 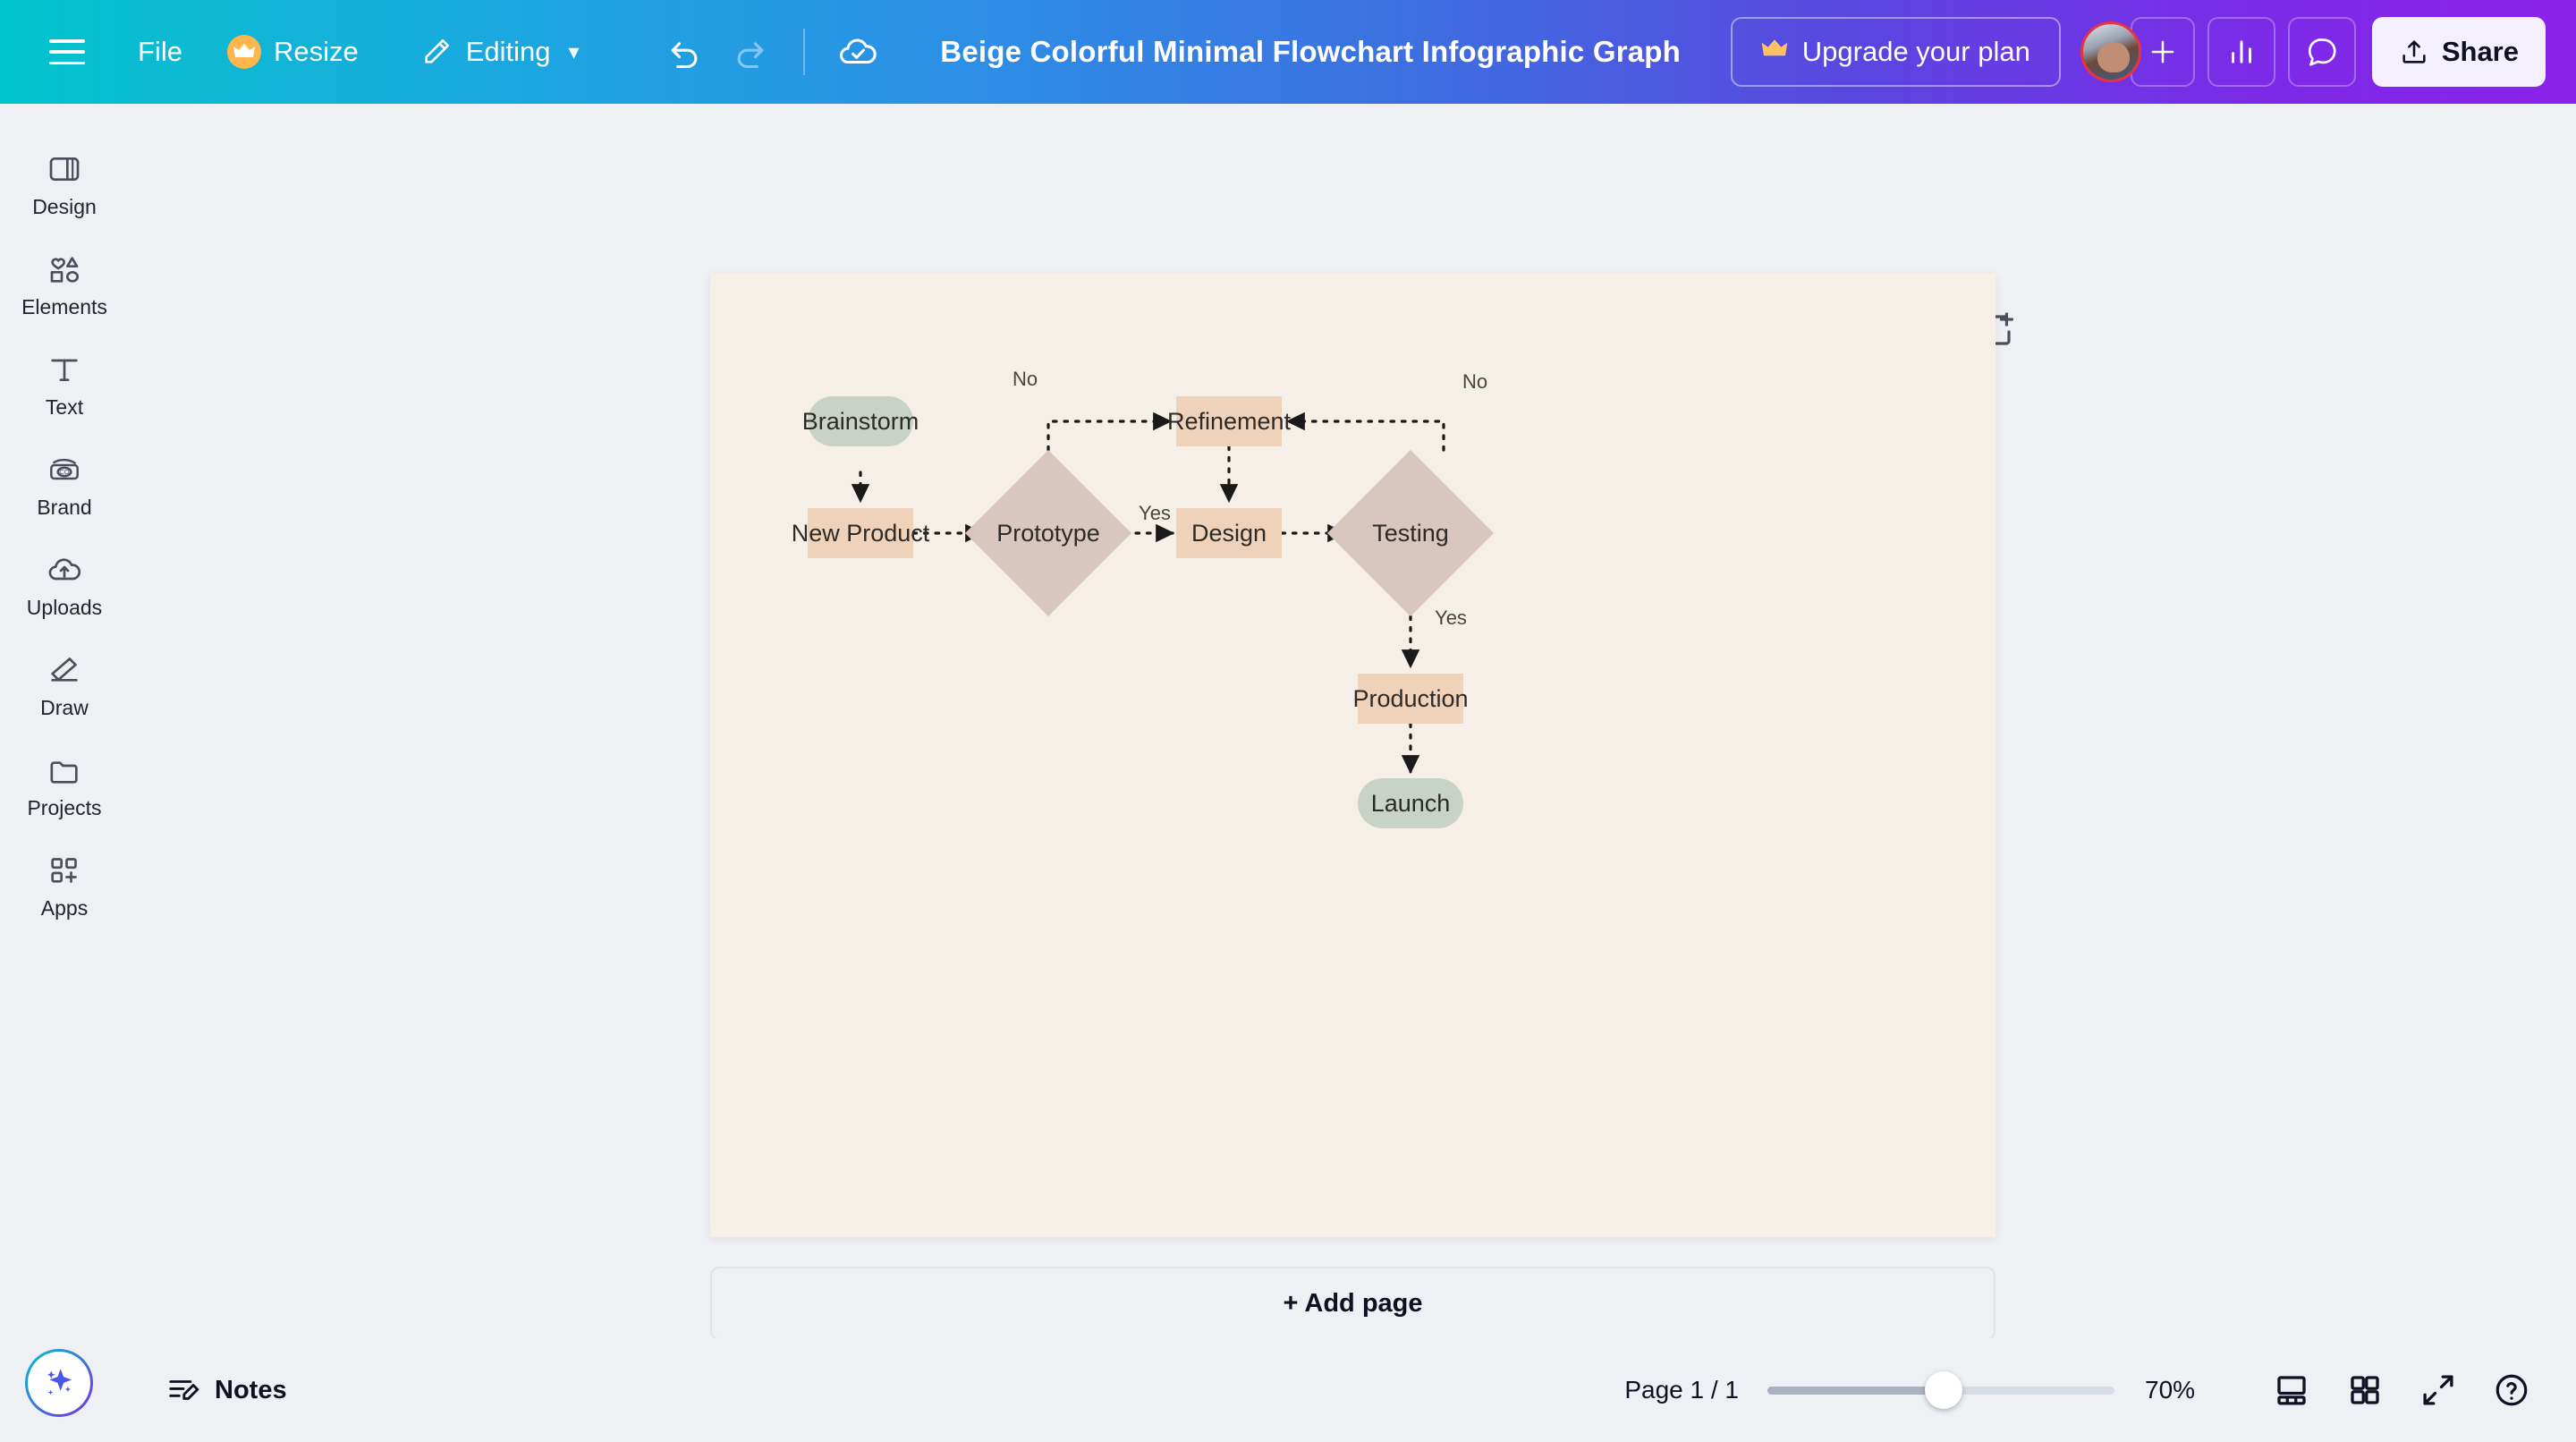 I want to click on upload-arrow-icon, so click(x=2414, y=52).